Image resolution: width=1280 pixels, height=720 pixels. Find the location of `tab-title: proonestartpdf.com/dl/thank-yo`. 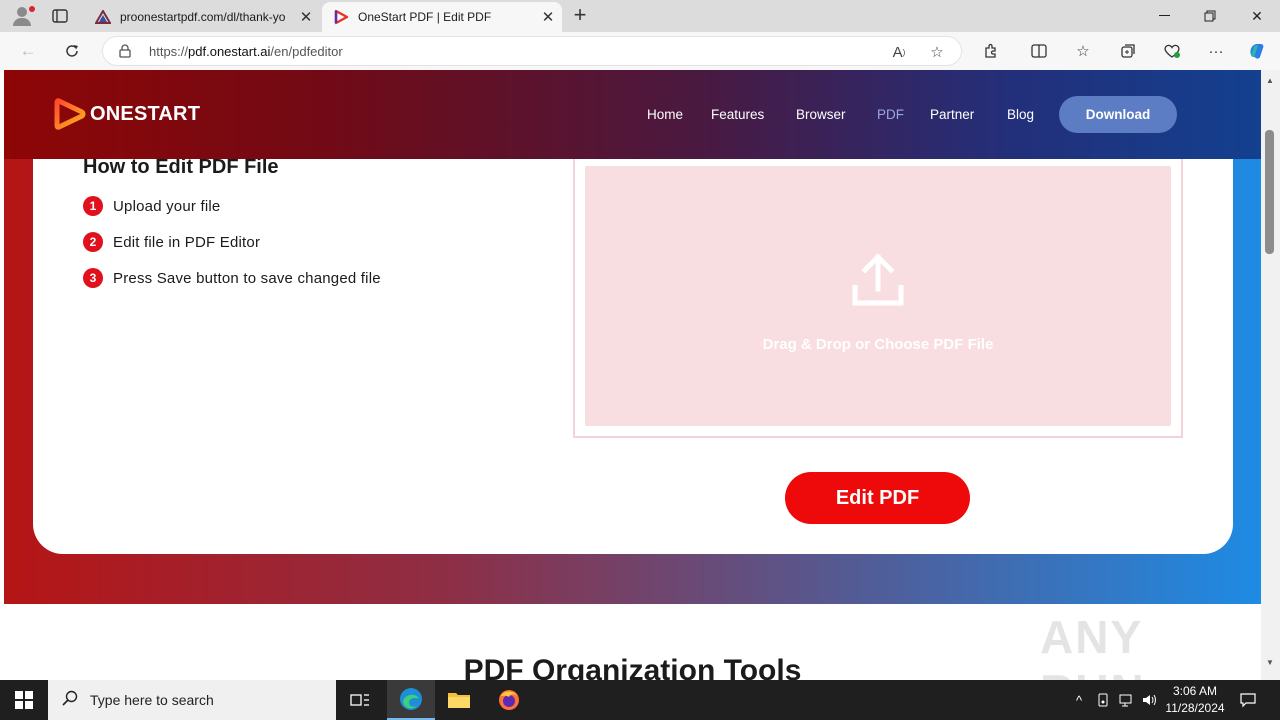

tab-title: proonestartpdf.com/dl/thank-yo is located at coordinates (203, 17).